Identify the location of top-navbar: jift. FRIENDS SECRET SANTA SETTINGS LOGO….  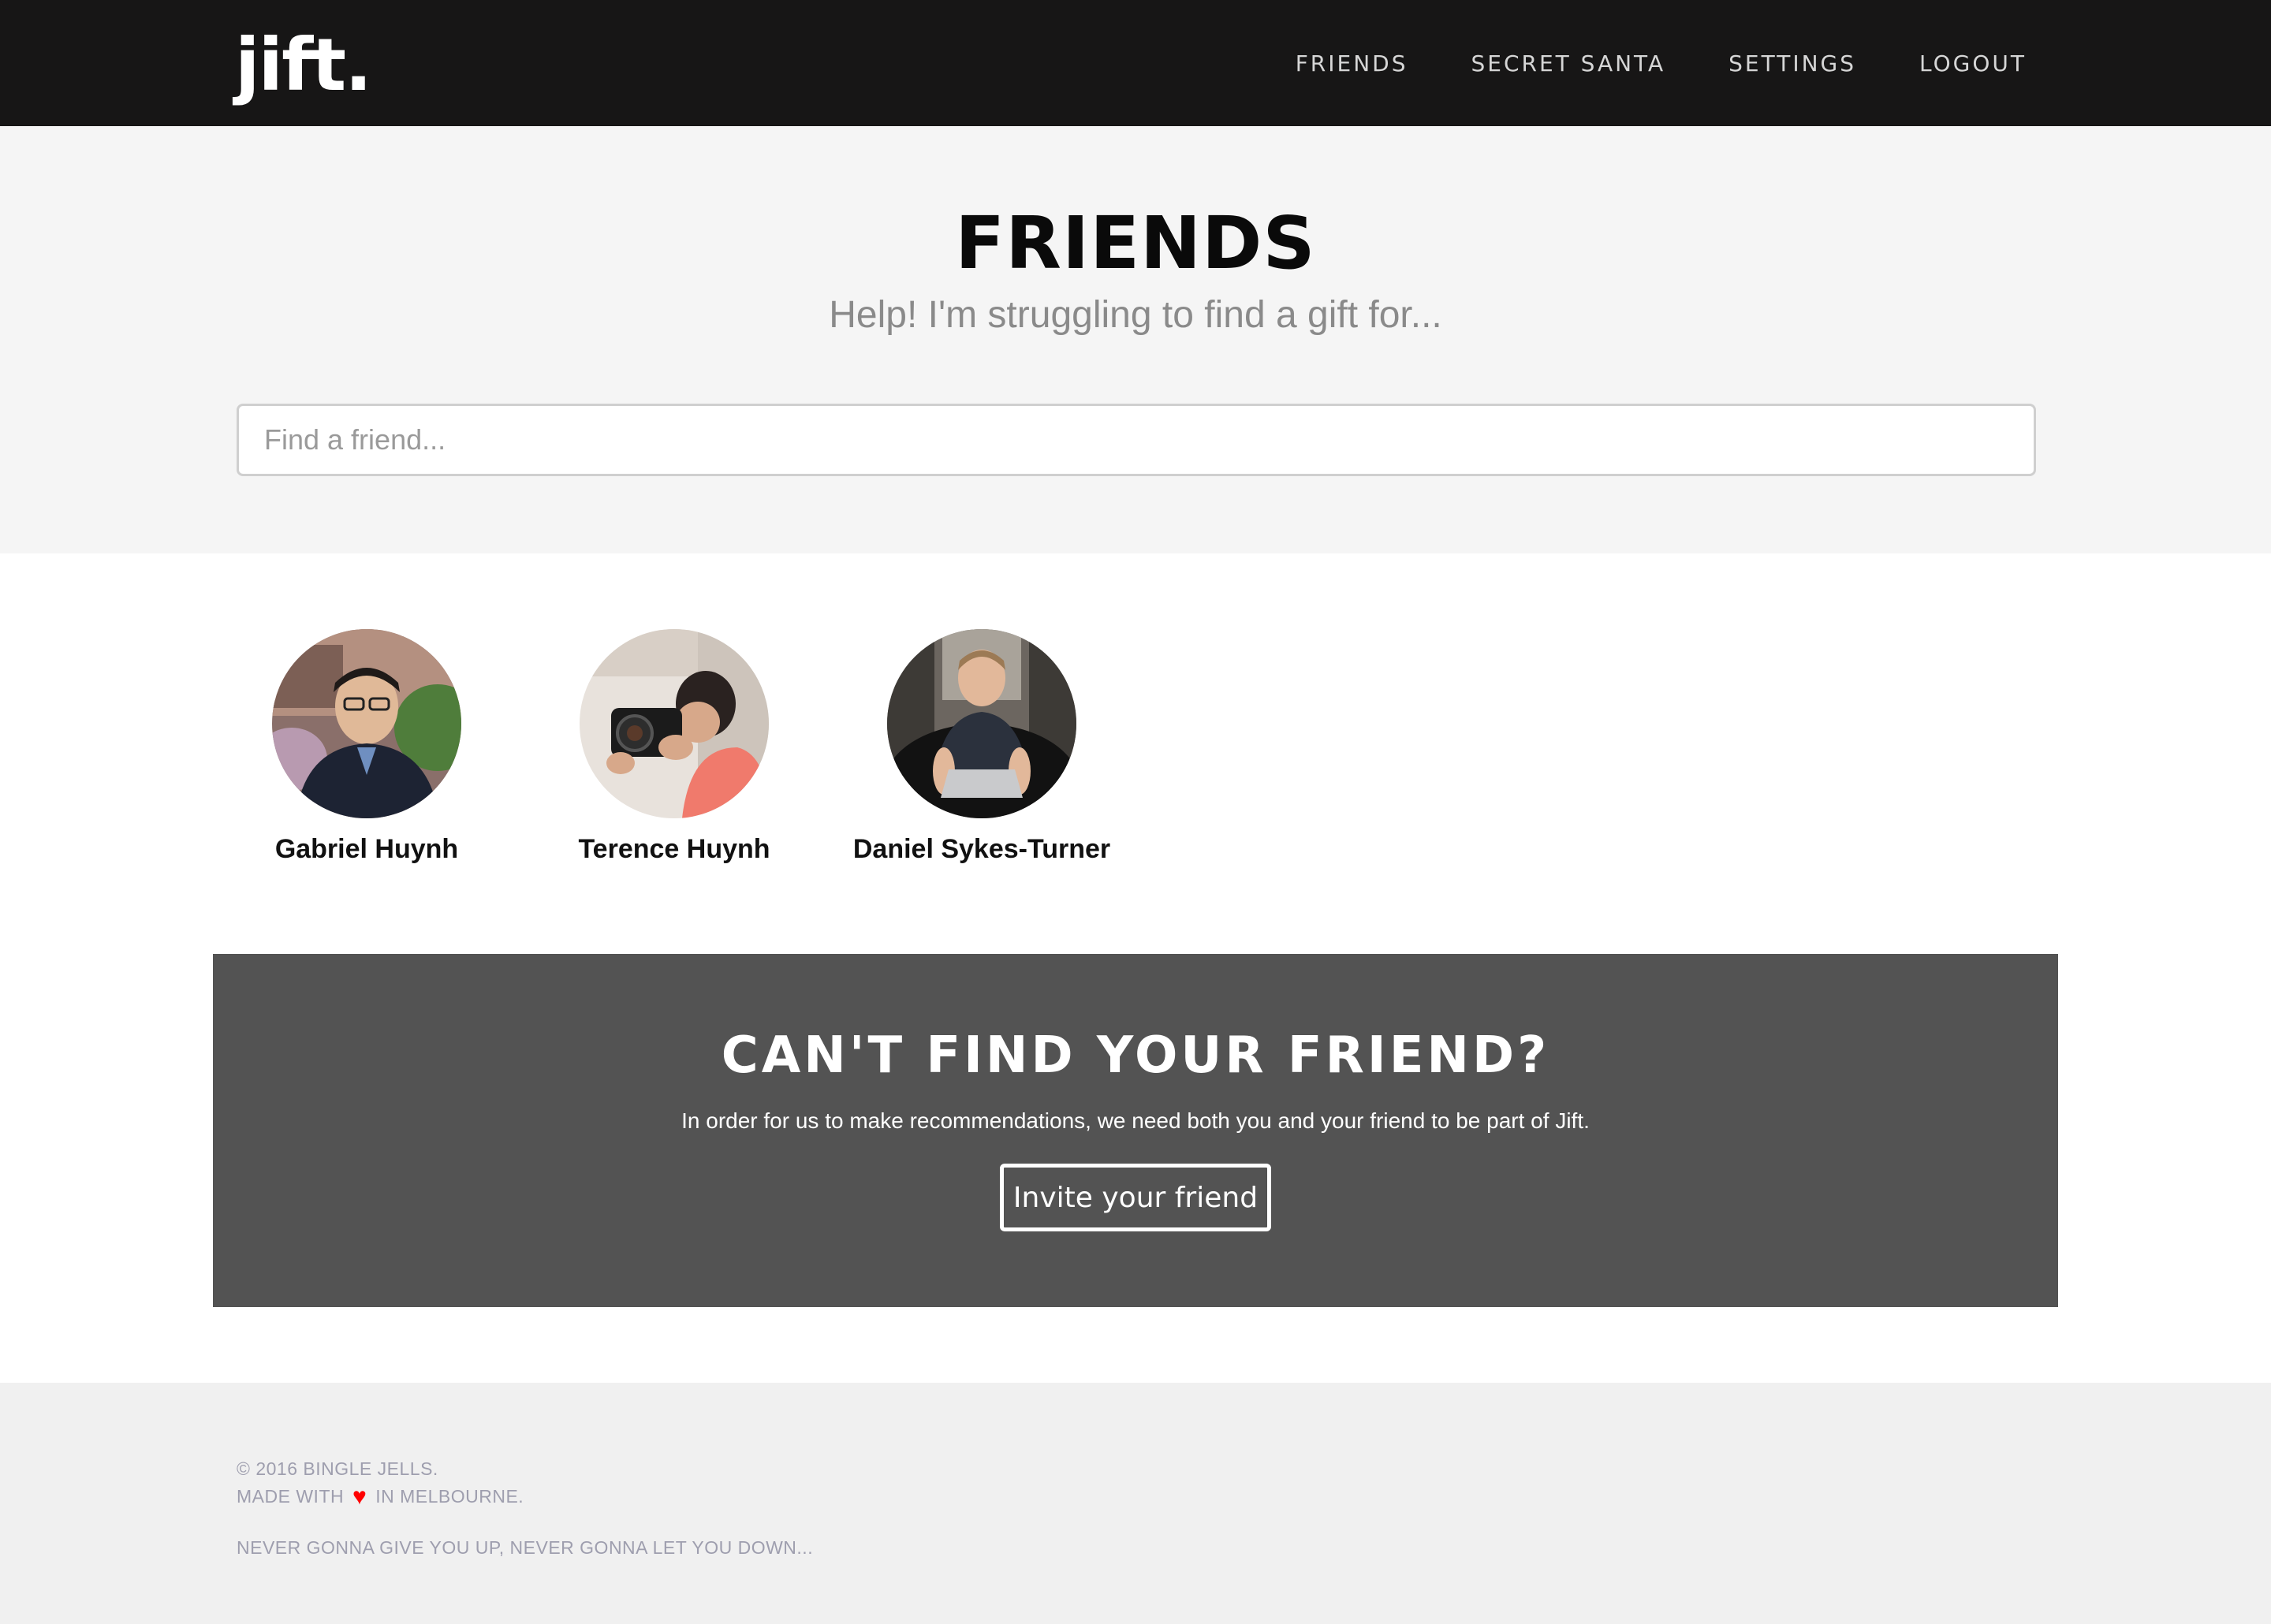
(1135, 63).